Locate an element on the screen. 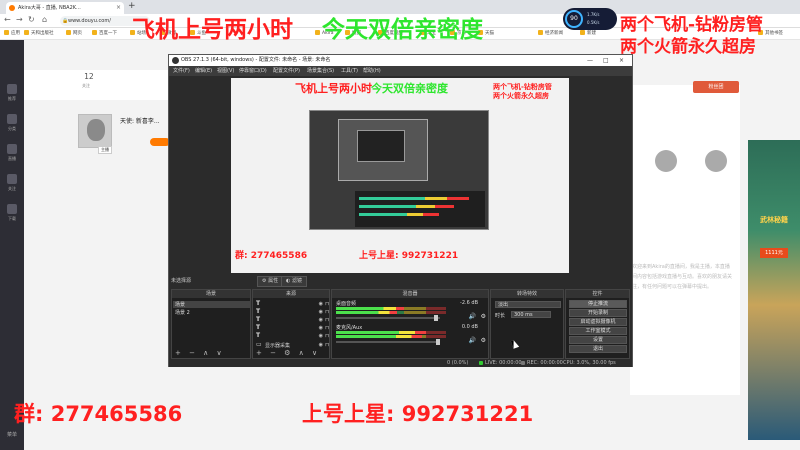  menu-help: 帮助(H) is located at coordinates (372, 71).